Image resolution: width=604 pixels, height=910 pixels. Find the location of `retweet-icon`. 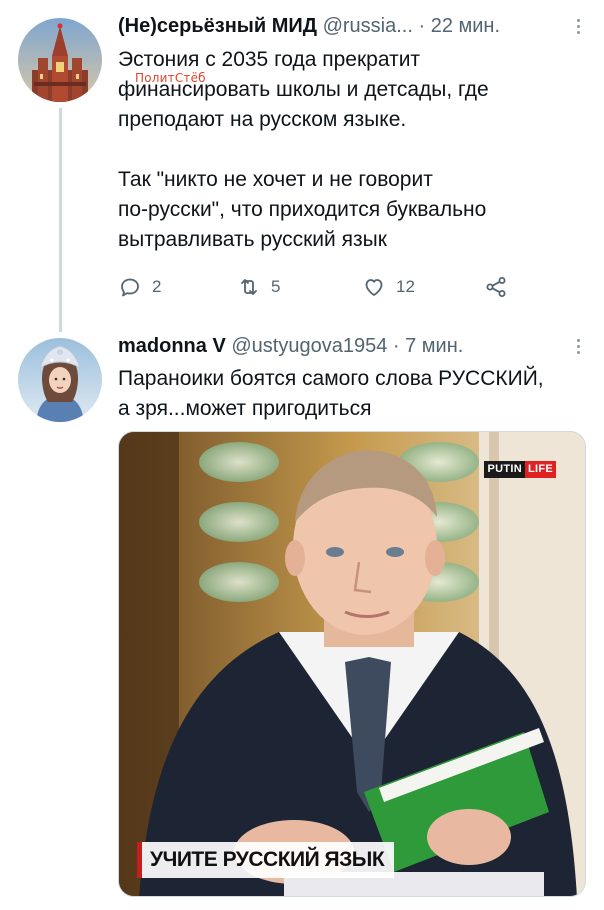

retweet-icon is located at coordinates (249, 287).